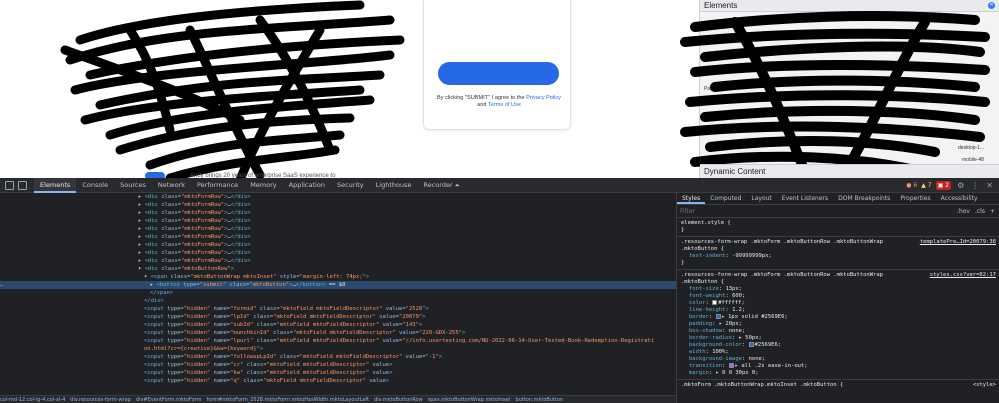 This screenshot has width=999, height=403. I want to click on close-devtools-icon: ✕, so click(989, 185).